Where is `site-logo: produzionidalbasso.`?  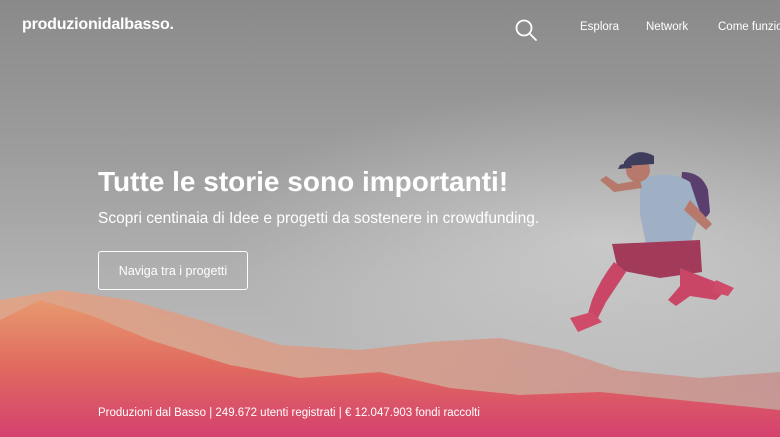 site-logo: produzionidalbasso. is located at coordinates (98, 25).